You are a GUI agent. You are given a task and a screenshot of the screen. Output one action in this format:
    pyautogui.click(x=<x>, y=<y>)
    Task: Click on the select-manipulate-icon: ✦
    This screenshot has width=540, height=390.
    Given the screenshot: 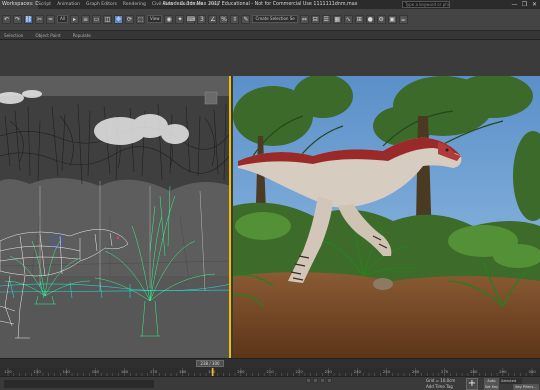 What is the action you would take?
    pyautogui.click(x=180, y=19)
    